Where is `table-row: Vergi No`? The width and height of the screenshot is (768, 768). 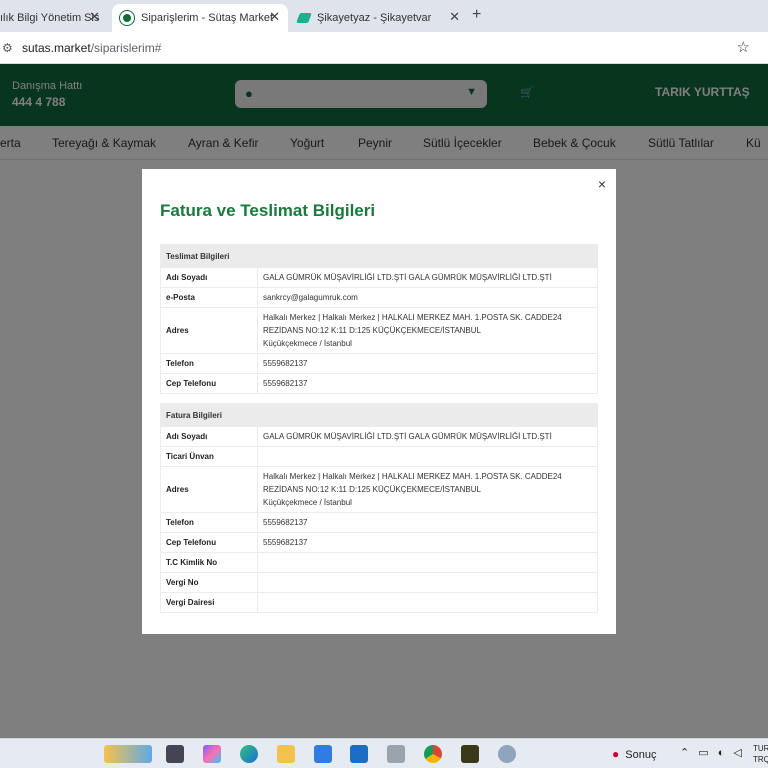
table-row: Vergi No is located at coordinates (379, 582).